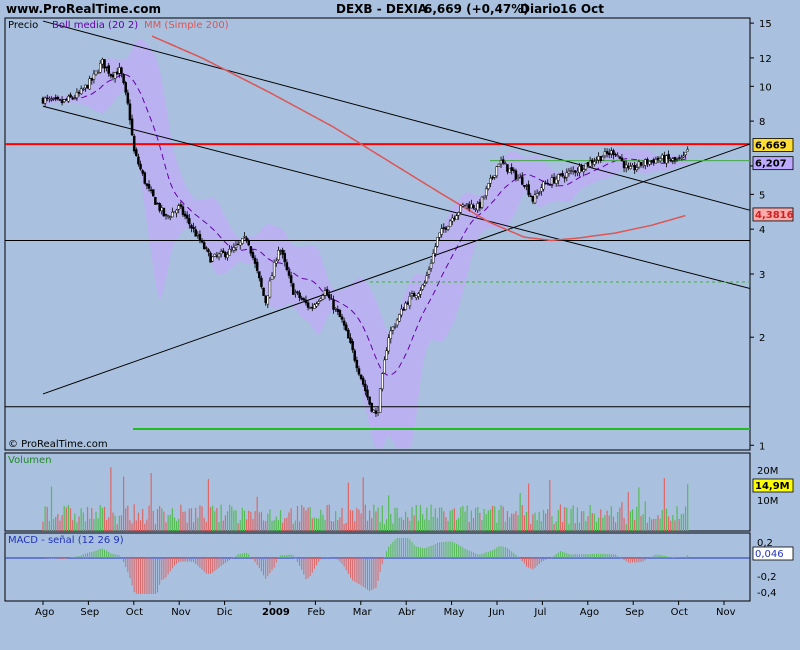  Describe the element at coordinates (767, 577) in the screenshot. I see `macd-tick-neg-0-2: -0,2` at that location.